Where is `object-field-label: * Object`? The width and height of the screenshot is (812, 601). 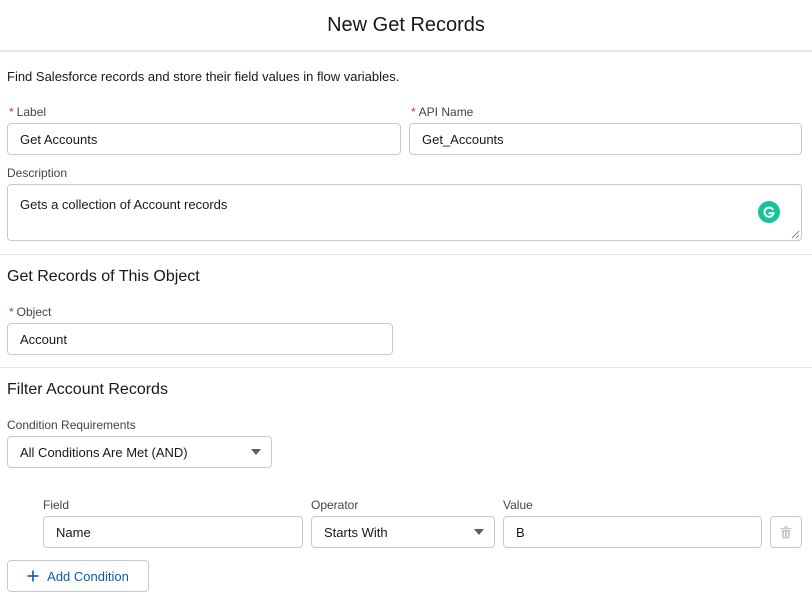
object-field-label: * Object is located at coordinates (30, 312).